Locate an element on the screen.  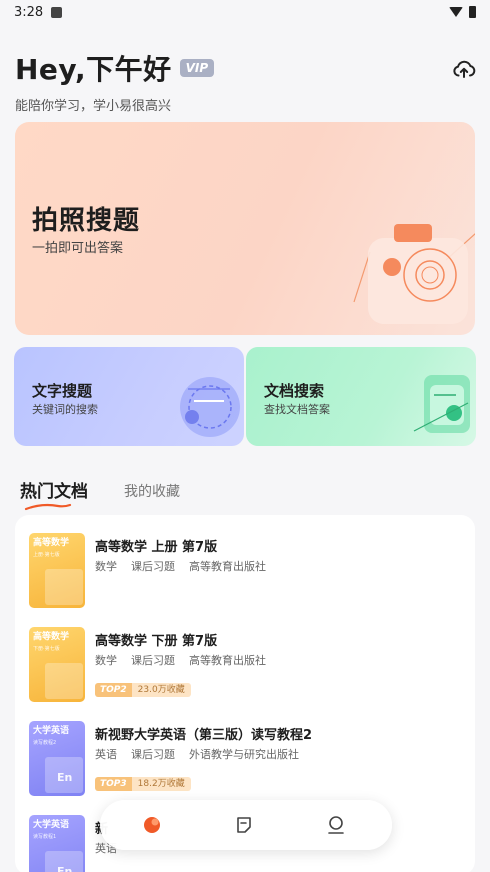
doc-search-illustration-icon is located at coordinates (441, 404).